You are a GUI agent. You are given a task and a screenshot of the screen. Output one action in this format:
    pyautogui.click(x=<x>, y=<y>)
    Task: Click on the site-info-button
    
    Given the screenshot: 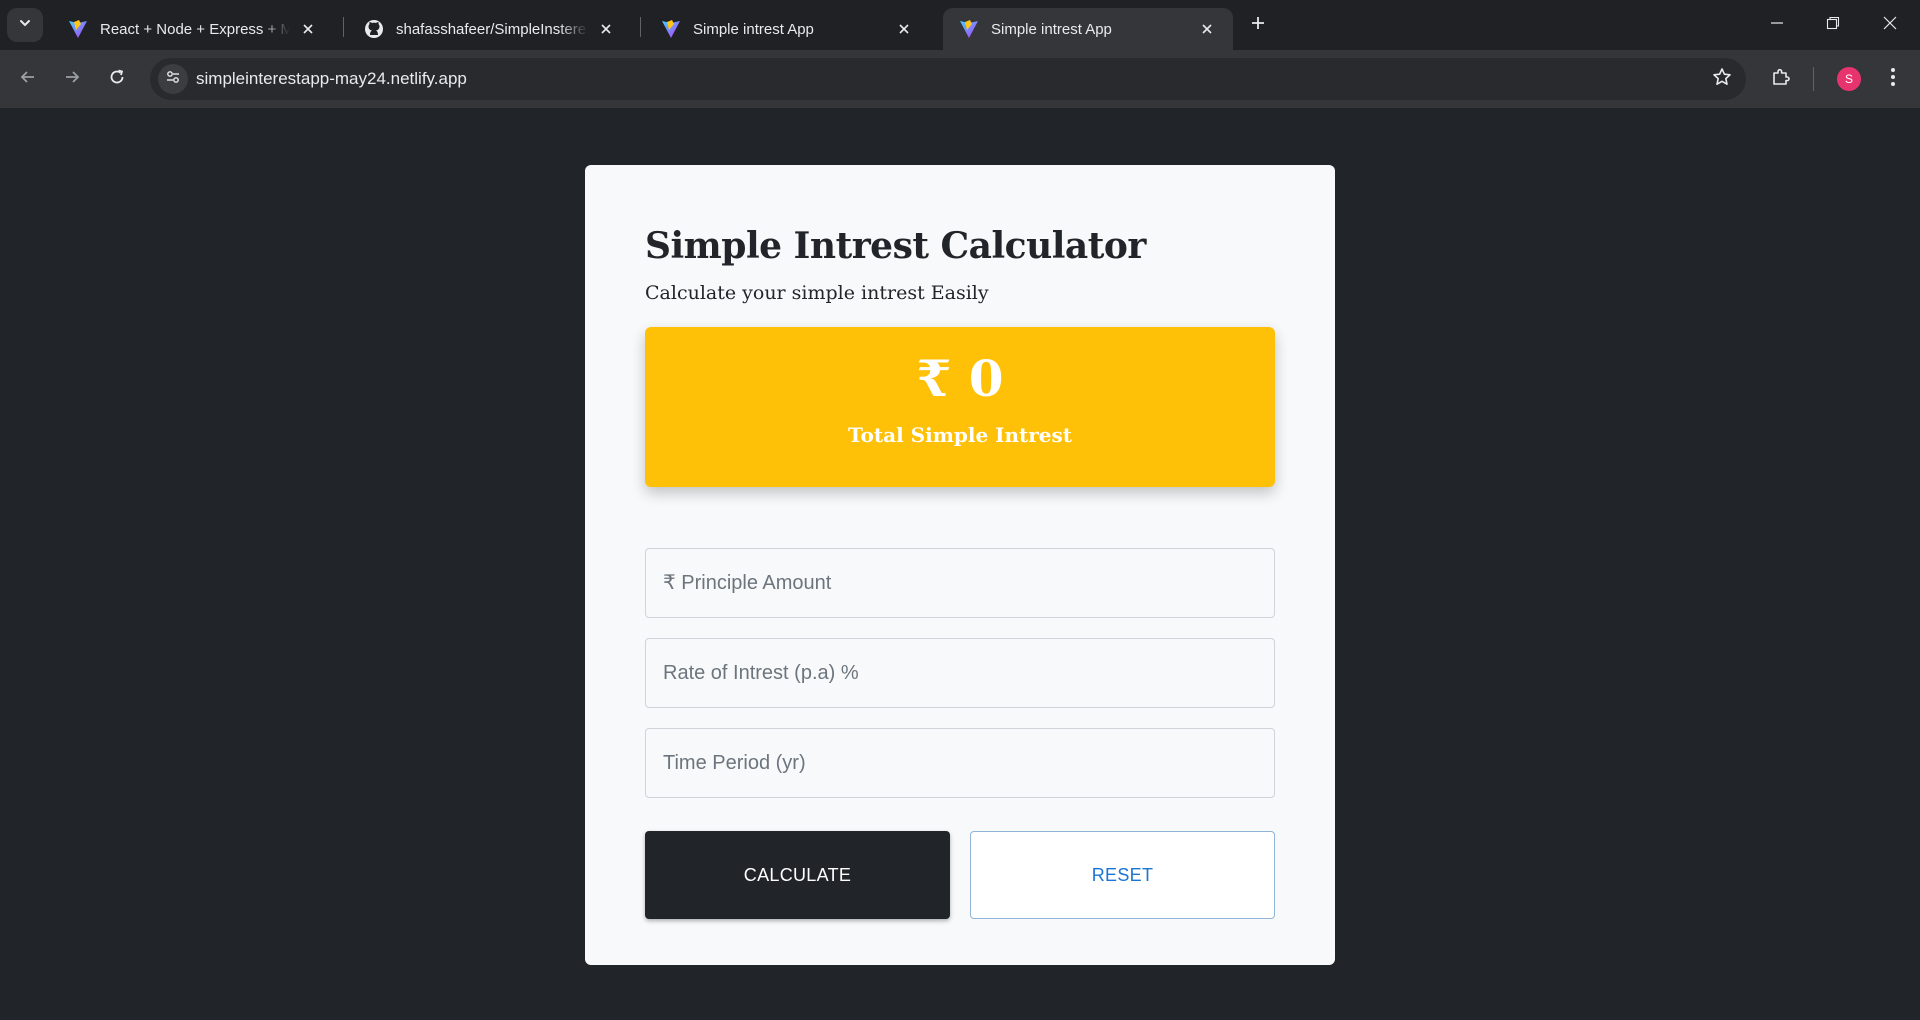 What is the action you would take?
    pyautogui.click(x=173, y=79)
    